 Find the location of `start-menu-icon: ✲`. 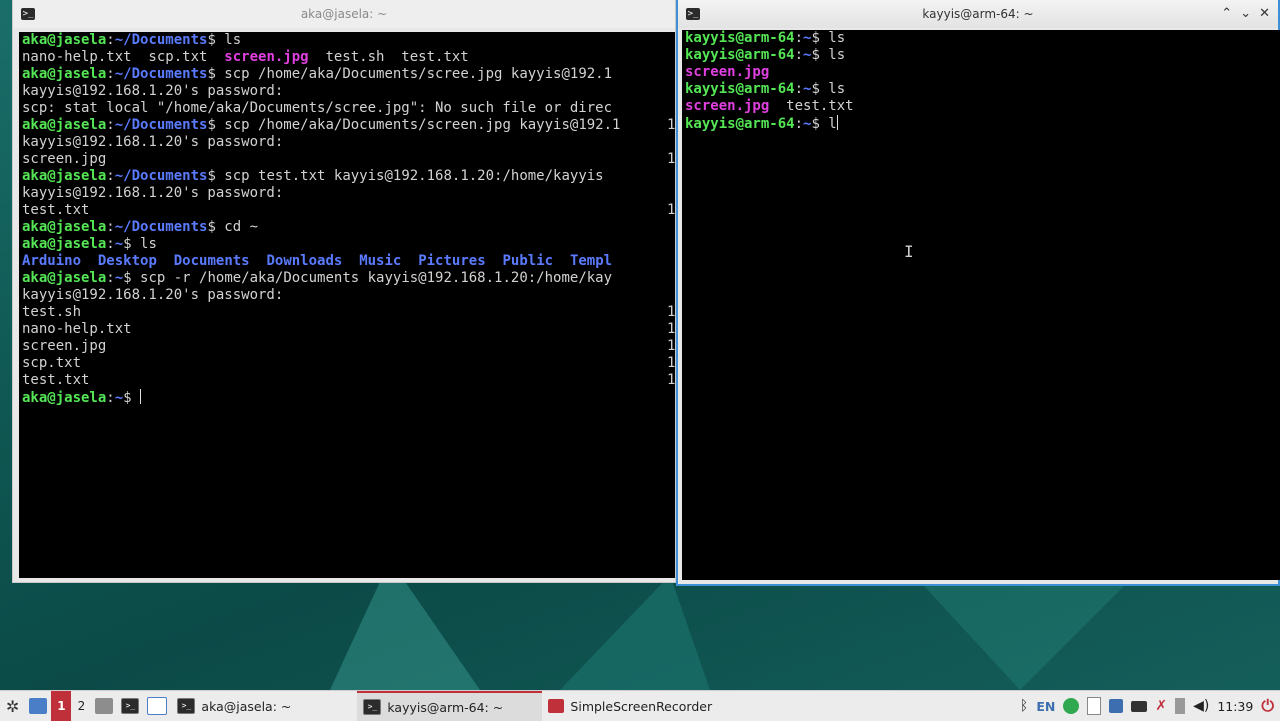

start-menu-icon: ✲ is located at coordinates (13, 706).